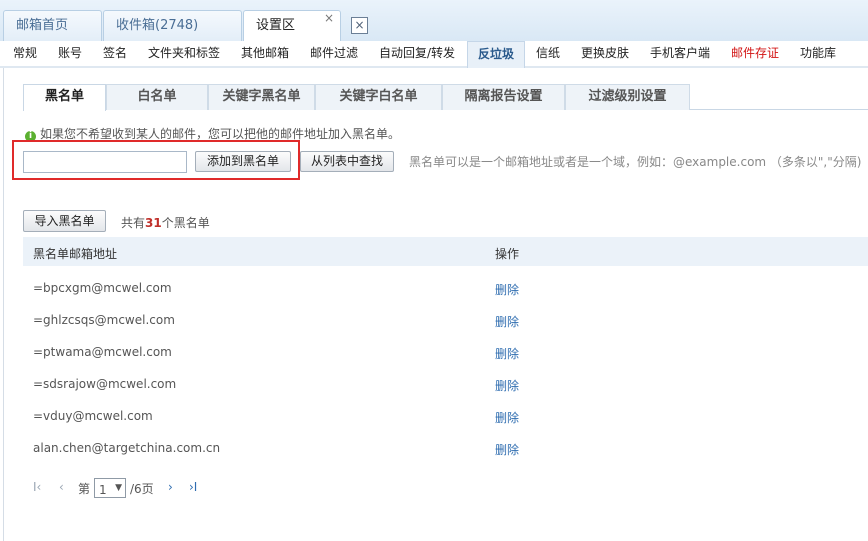 This screenshot has height=541, width=868. I want to click on prev-page-icon: ‹, so click(61, 487).